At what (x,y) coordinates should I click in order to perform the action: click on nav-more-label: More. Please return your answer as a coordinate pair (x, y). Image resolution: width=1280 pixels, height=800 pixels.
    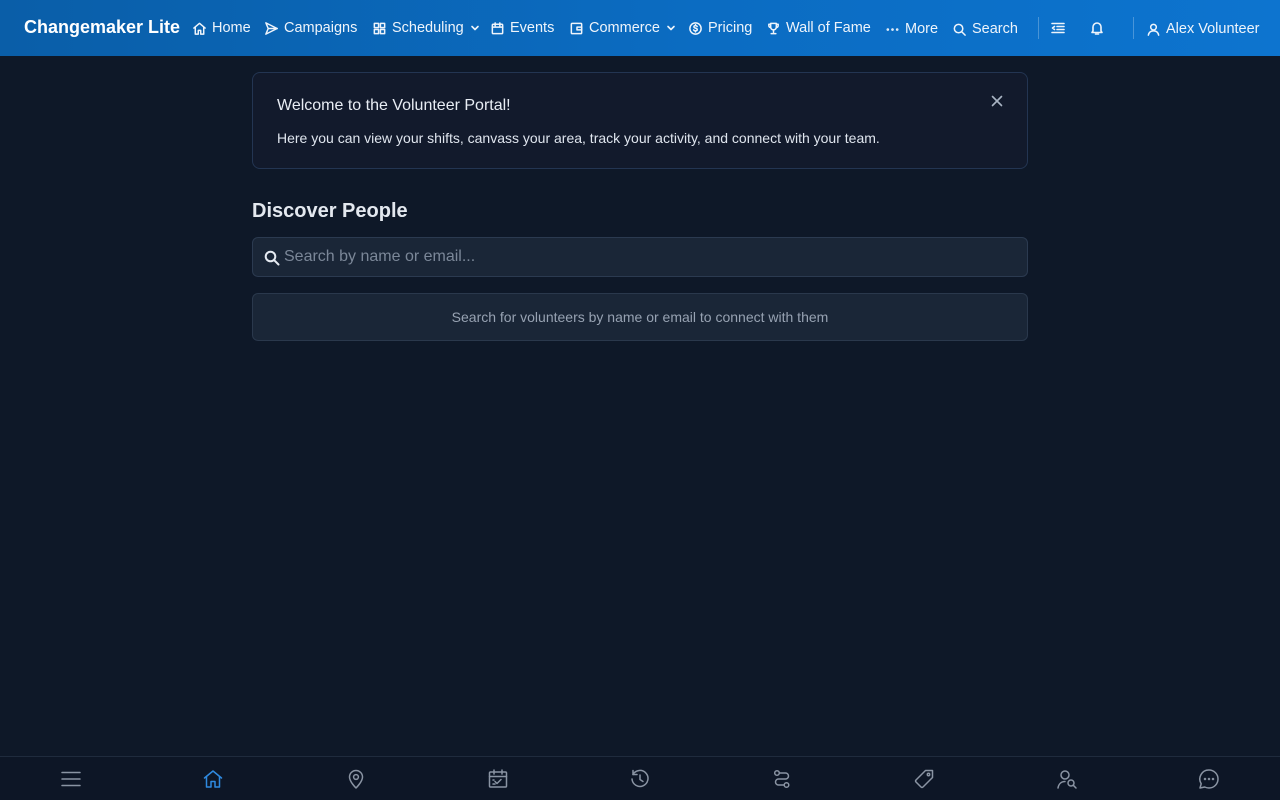
    Looking at the image, I should click on (922, 29).